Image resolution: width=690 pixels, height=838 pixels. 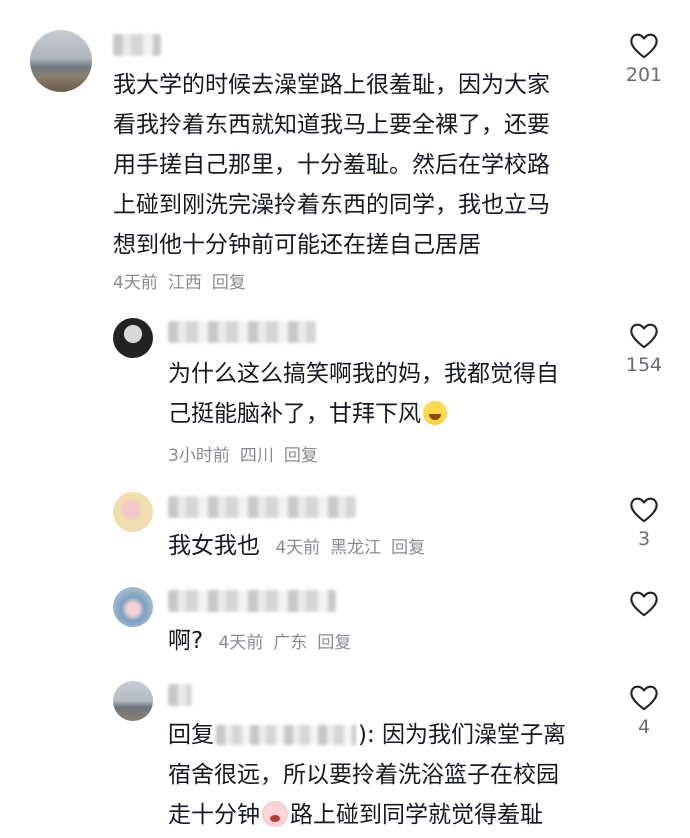 I want to click on comment-text-line: 走十分钟 路上碰到同学就觉得羞耻, so click(x=355, y=815).